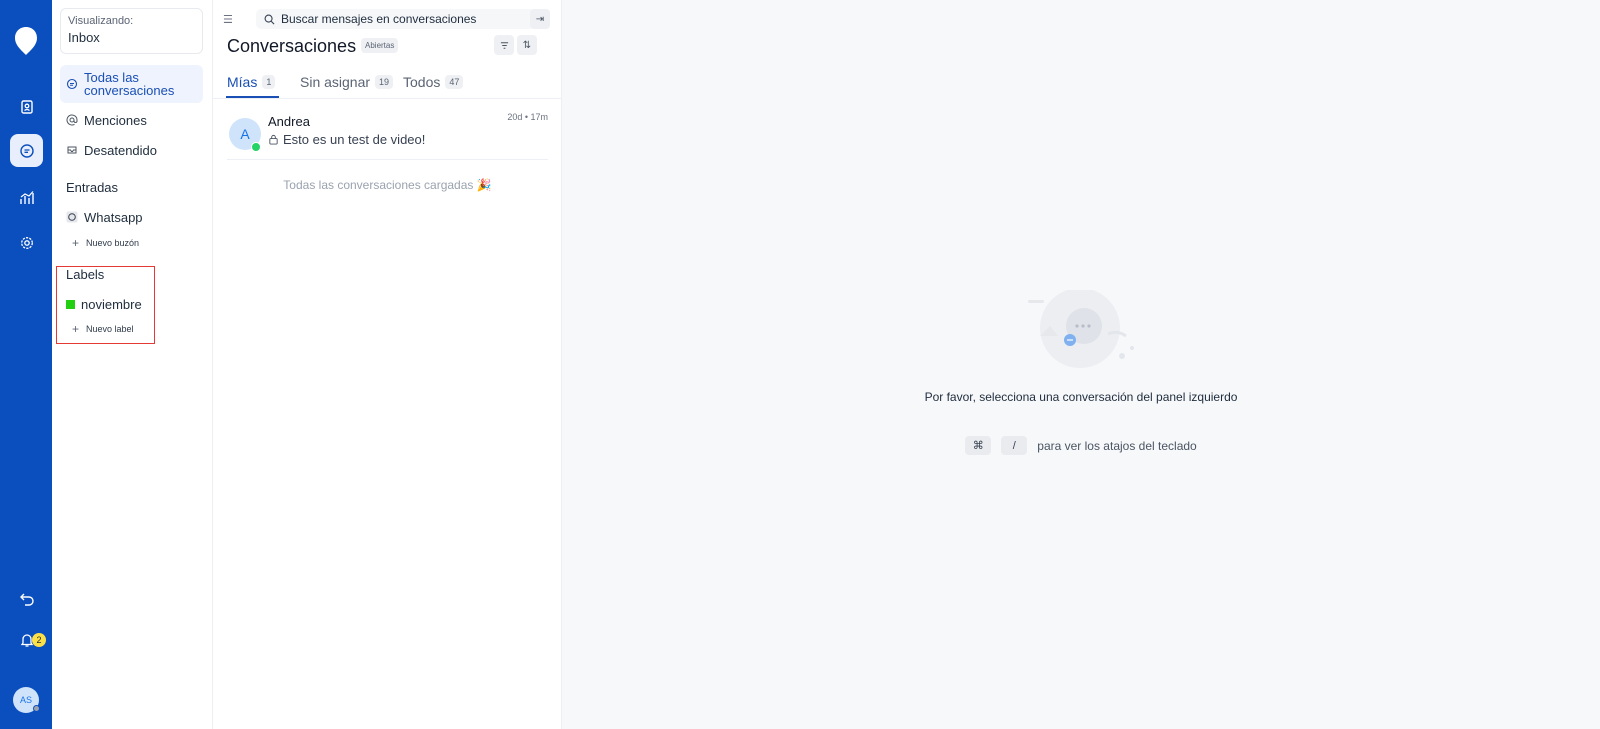 This screenshot has height=729, width=1600. I want to click on sort-icon: ⇅, so click(527, 45).